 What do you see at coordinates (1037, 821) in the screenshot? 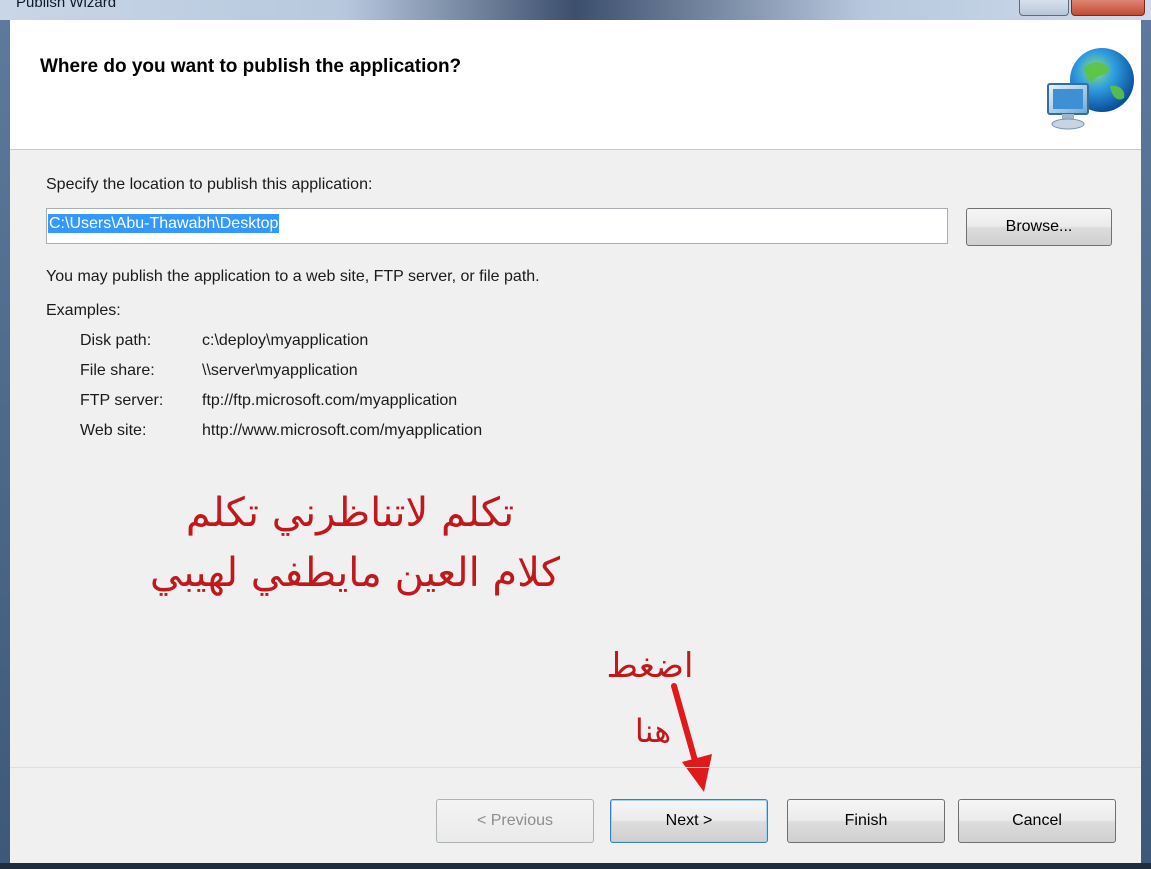
I see `cancel-button: Cancel` at bounding box center [1037, 821].